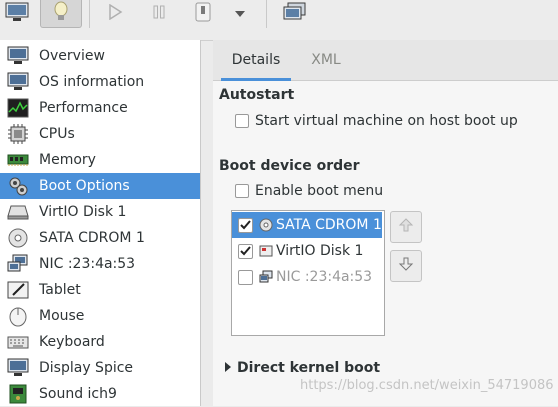 The width and height of the screenshot is (558, 407). I want to click on shutdown-button, so click(203, 14).